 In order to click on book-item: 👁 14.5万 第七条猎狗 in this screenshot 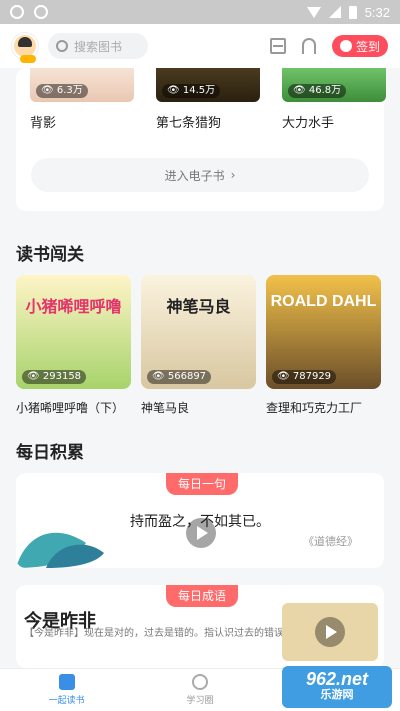, I will do `click(208, 99)`.